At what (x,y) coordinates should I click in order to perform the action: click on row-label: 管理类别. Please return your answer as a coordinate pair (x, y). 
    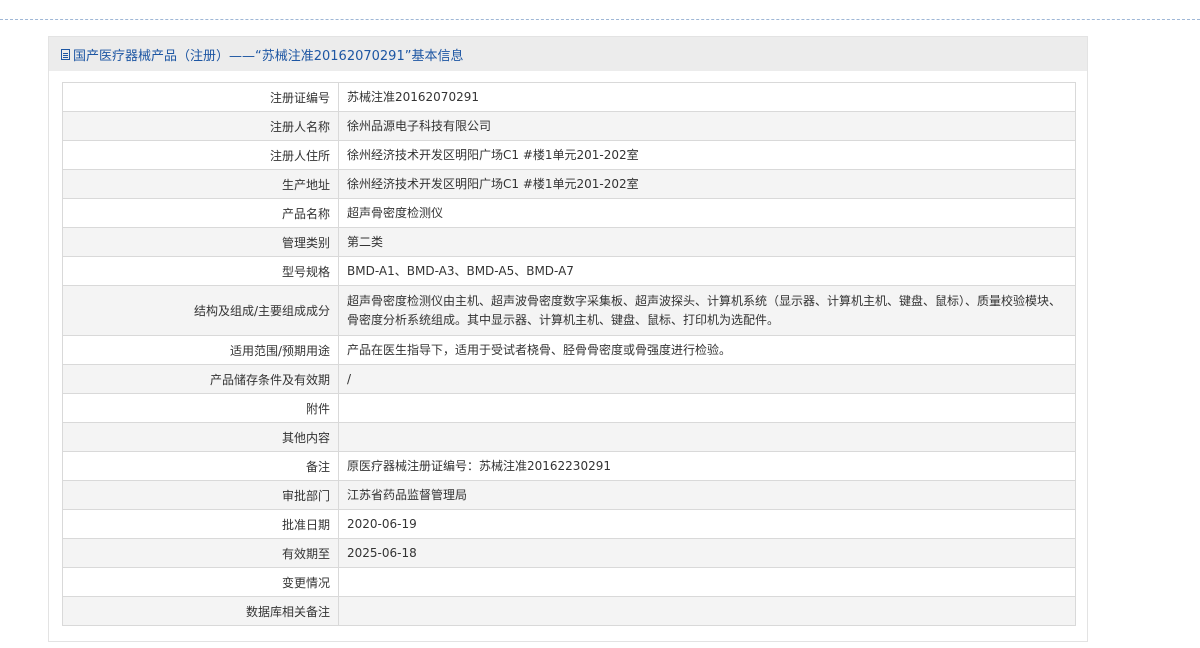
    Looking at the image, I should click on (200, 242).